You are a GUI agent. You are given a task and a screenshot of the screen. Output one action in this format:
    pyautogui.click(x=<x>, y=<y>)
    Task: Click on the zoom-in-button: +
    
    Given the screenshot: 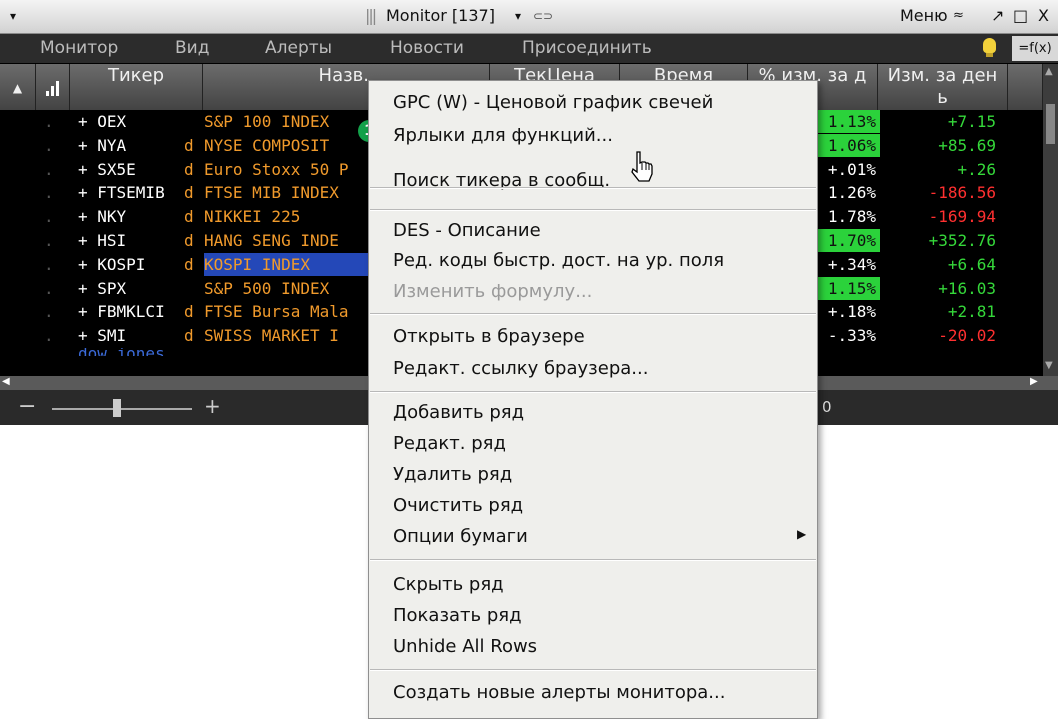 What is the action you would take?
    pyautogui.click(x=212, y=406)
    